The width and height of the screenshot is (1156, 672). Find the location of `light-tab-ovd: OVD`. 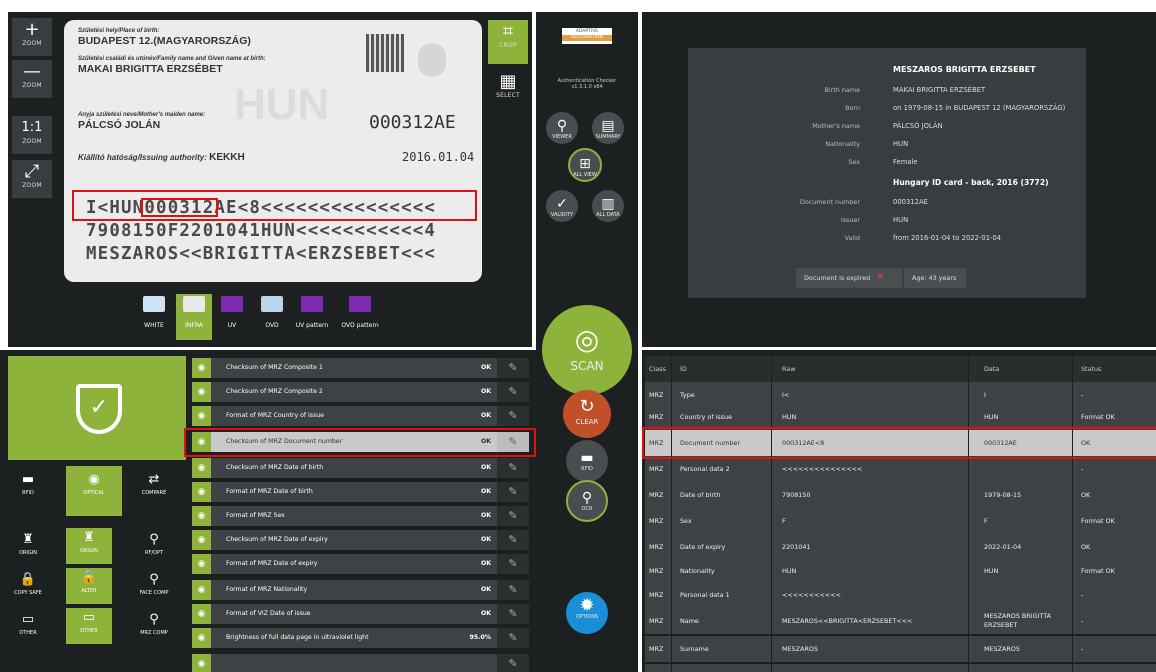

light-tab-ovd: OVD is located at coordinates (272, 317).